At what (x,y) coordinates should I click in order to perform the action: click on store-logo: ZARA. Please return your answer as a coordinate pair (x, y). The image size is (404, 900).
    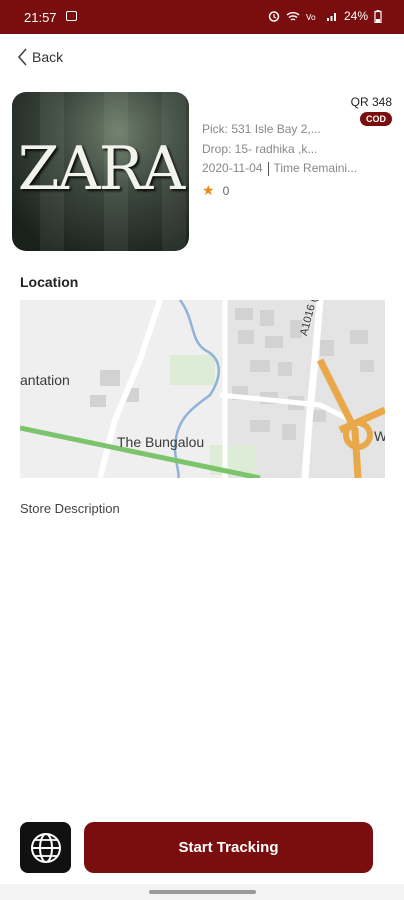
    Looking at the image, I should click on (101, 169).